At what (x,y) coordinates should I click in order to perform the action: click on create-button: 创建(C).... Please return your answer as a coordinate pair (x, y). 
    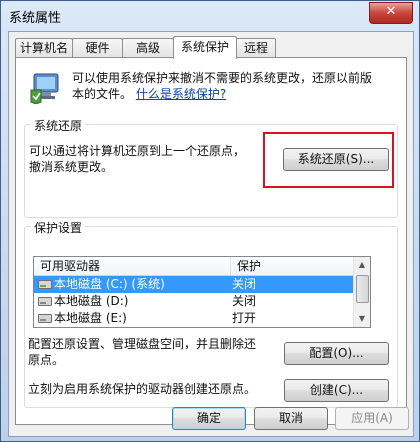
    Looking at the image, I should click on (336, 390).